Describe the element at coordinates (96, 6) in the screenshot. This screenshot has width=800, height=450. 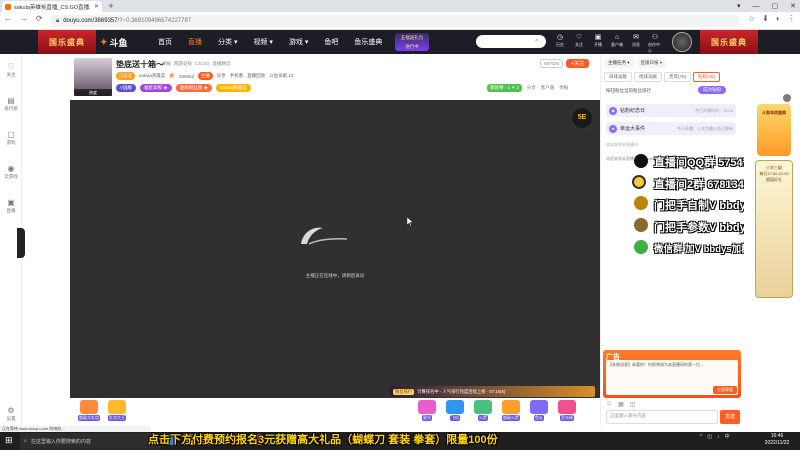
I see `tab-close-icon: ✕` at that location.